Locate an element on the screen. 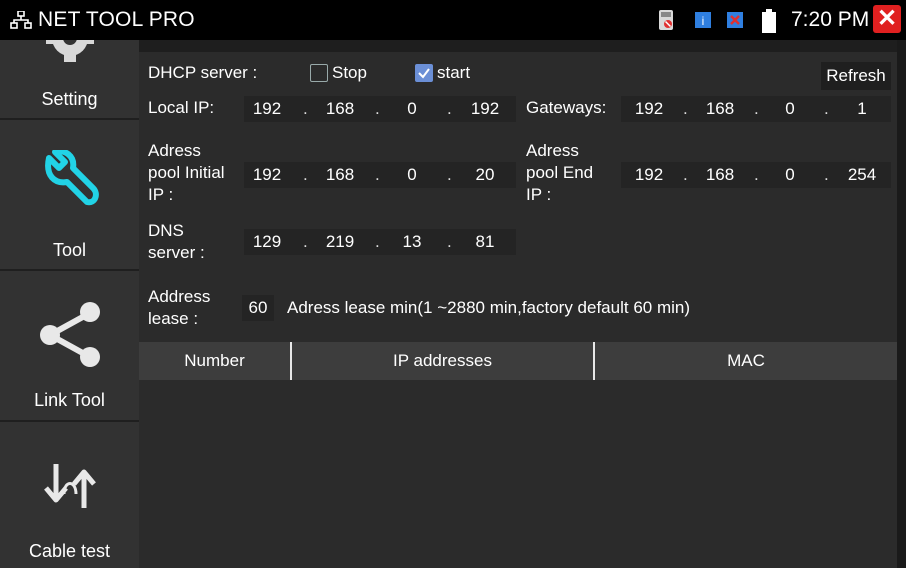 The width and height of the screenshot is (906, 568). network-error-icon is located at coordinates (735, 20).